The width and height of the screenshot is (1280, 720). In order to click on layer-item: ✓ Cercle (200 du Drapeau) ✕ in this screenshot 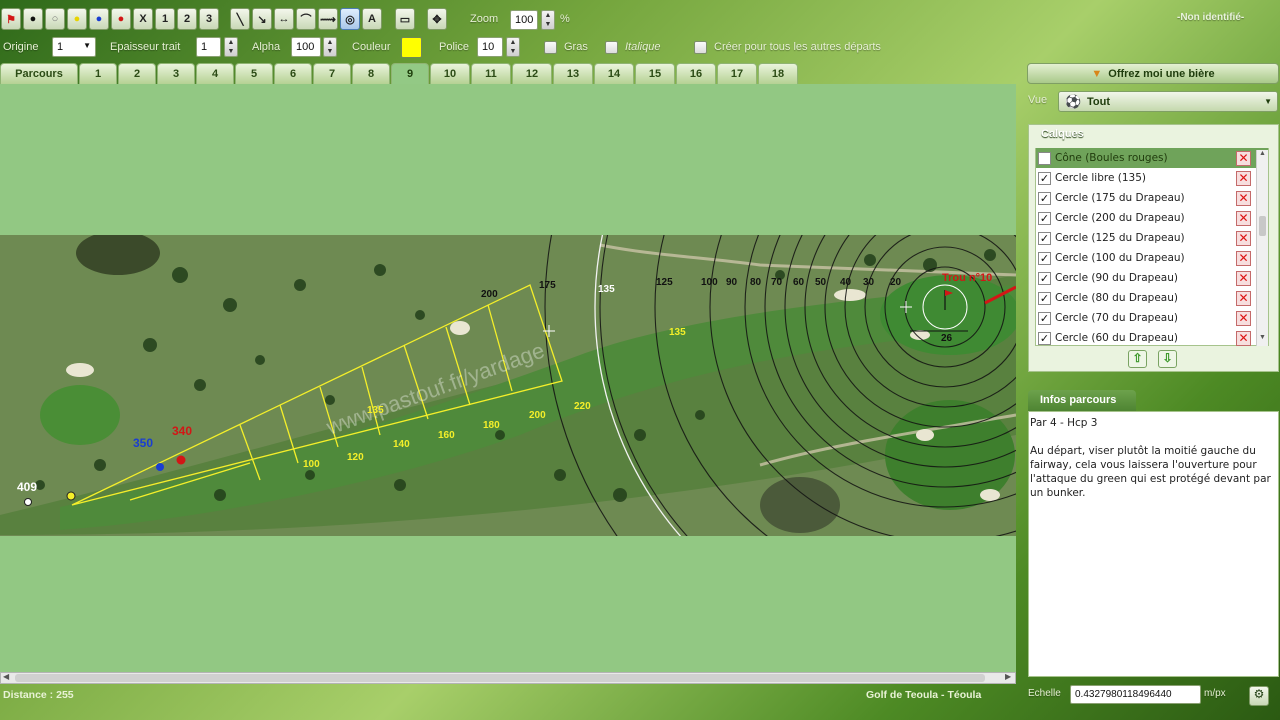, I will do `click(1152, 218)`.